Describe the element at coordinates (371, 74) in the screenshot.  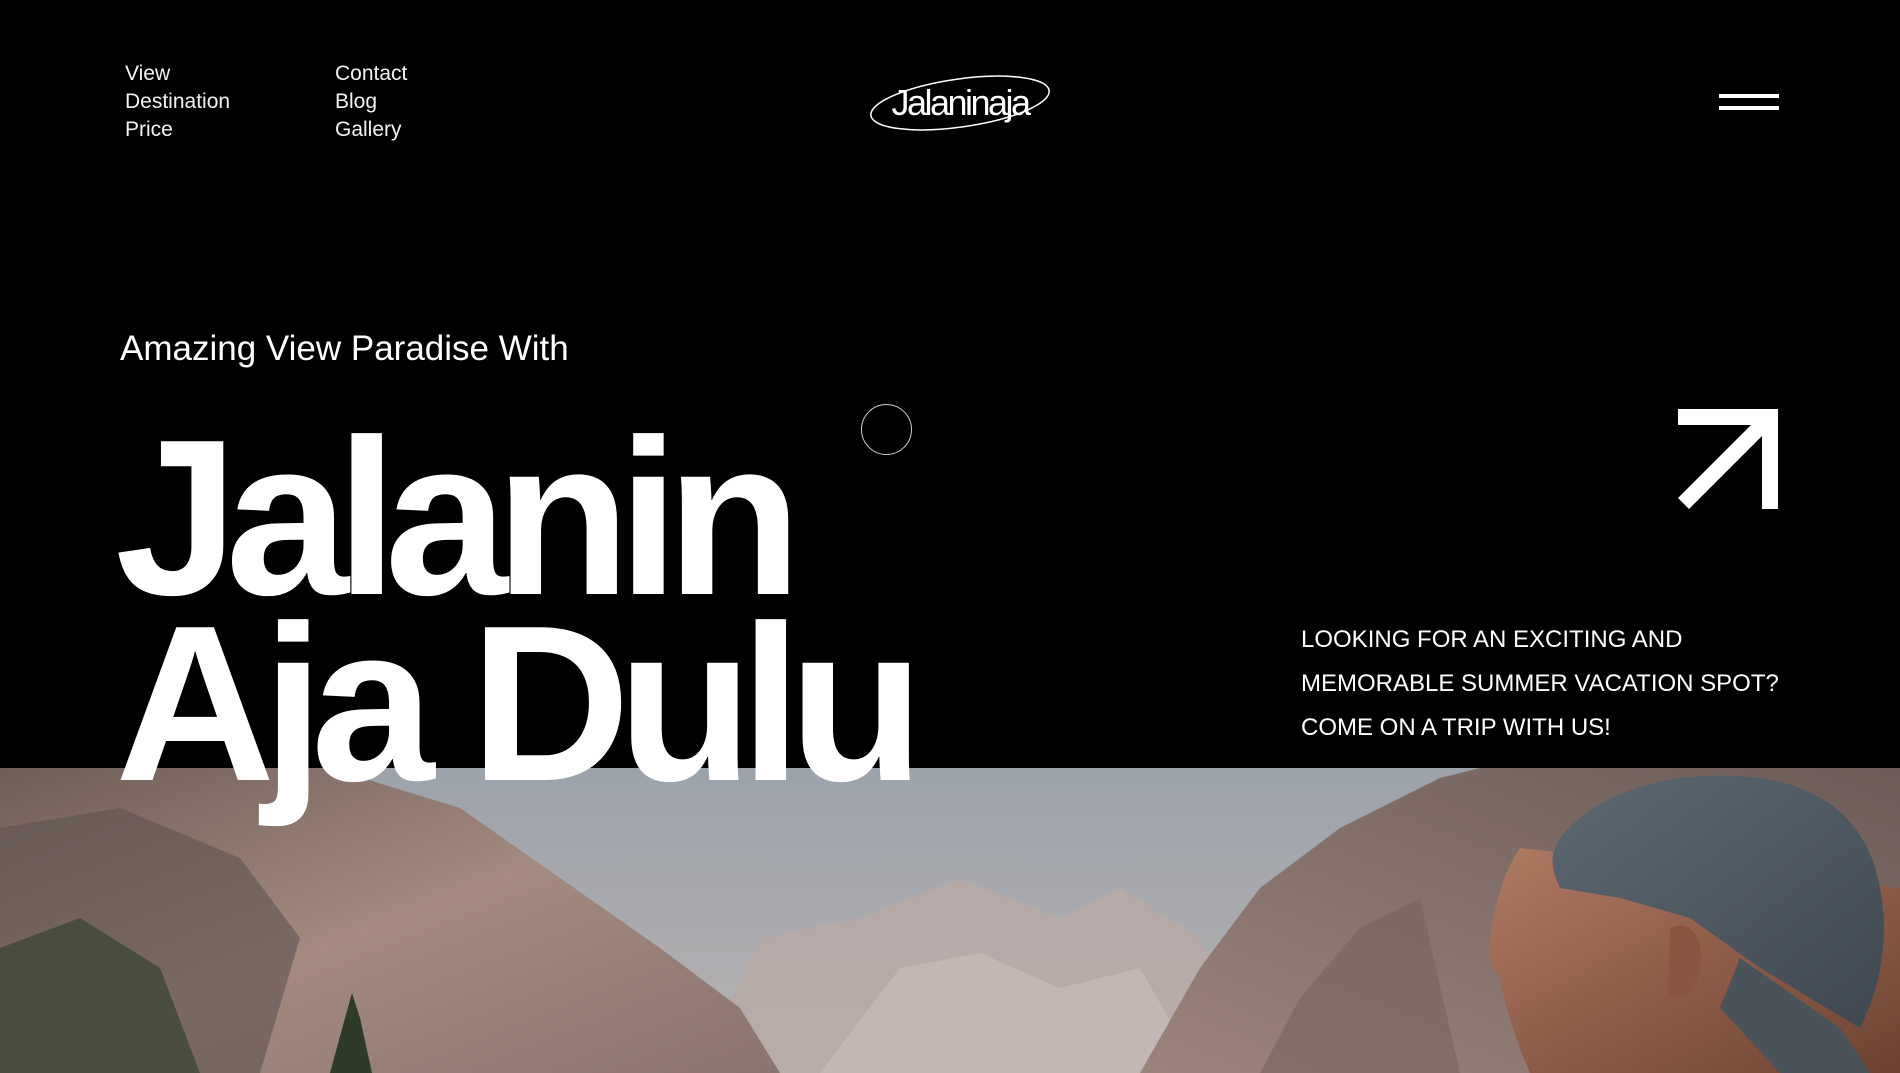
I see `nav-link-contact: Contact` at that location.